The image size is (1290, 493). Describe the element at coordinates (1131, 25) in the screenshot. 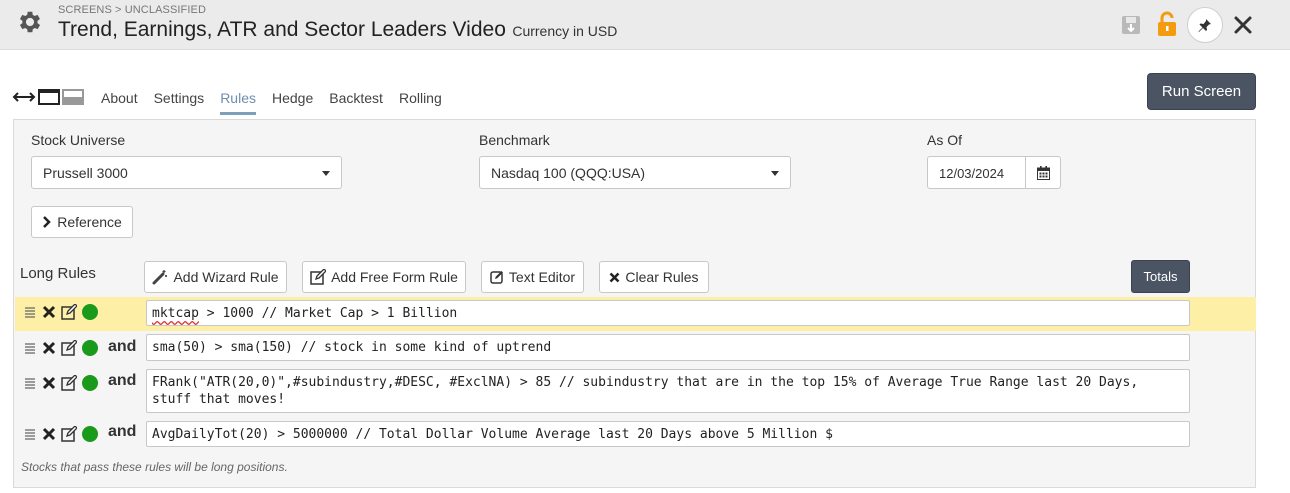

I see `save-icon` at that location.